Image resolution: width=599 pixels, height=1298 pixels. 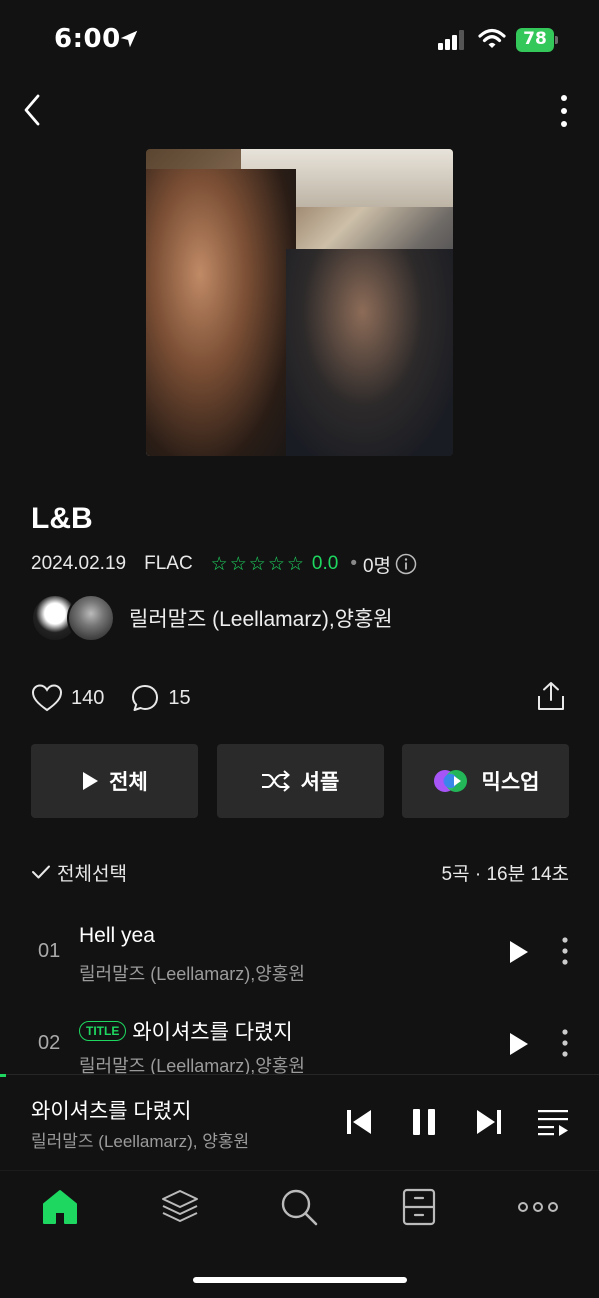 I want to click on album-title: L&B, so click(x=62, y=518).